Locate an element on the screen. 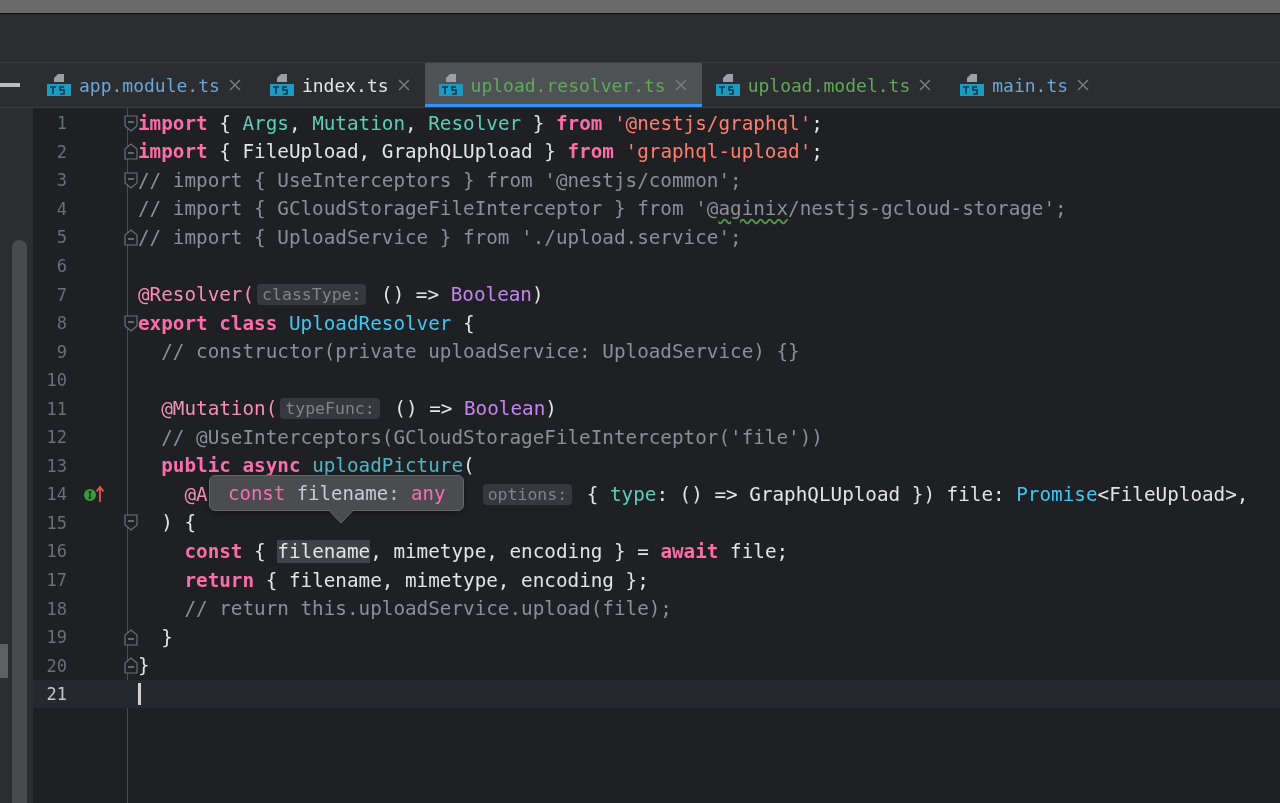 The width and height of the screenshot is (1280, 803). line-number: 6 is located at coordinates (61, 266).